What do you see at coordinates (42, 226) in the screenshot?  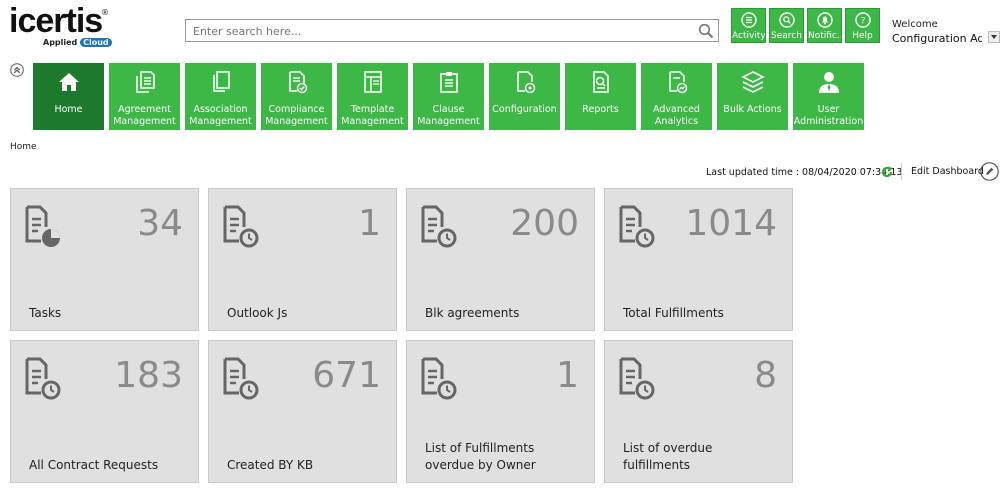 I see `document-chart-icon` at bounding box center [42, 226].